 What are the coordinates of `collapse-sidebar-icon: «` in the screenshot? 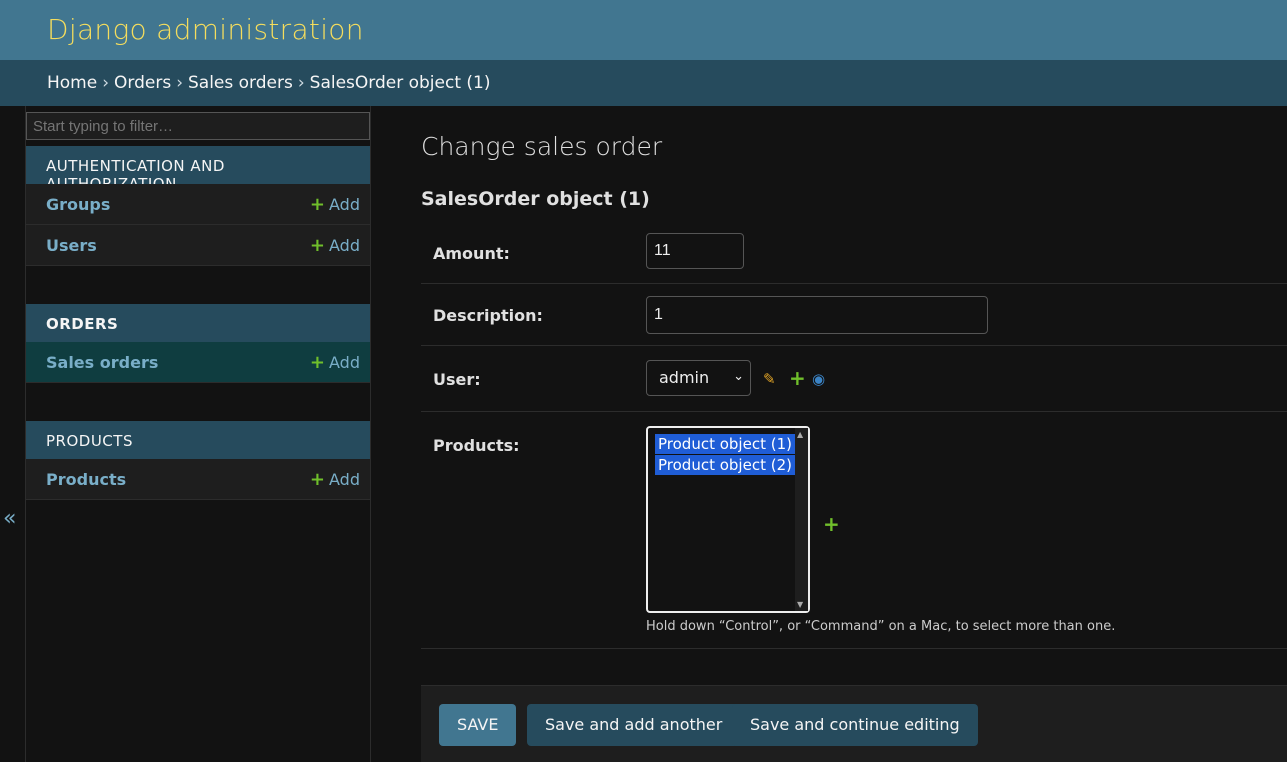 It's located at (9, 519).